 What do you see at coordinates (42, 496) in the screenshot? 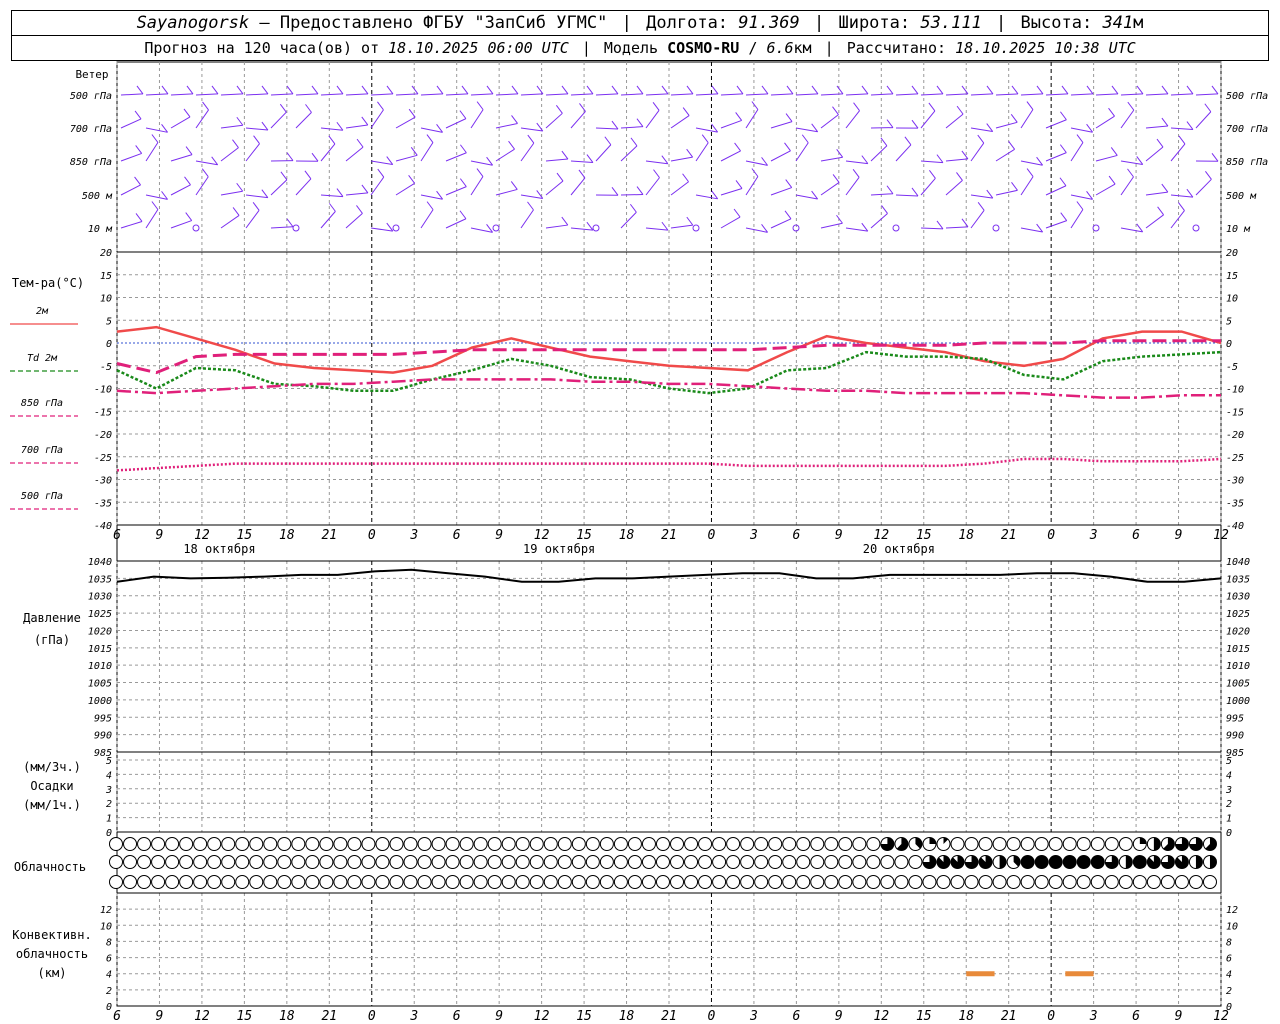
I see `legend-label: 500 гПа` at bounding box center [42, 496].